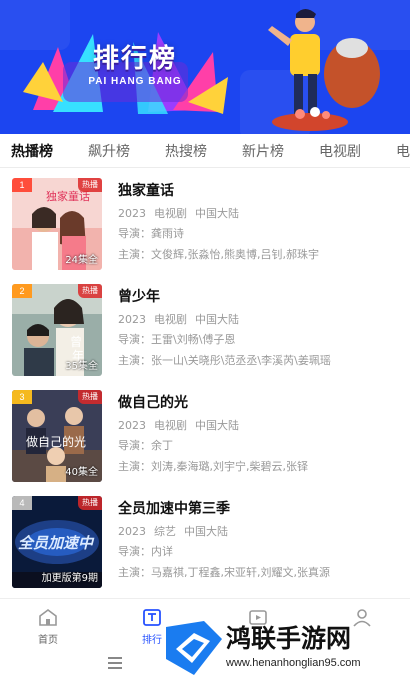 This screenshot has width=410, height=680. Describe the element at coordinates (22, 185) in the screenshot. I see `rank-badge: 1` at that location.